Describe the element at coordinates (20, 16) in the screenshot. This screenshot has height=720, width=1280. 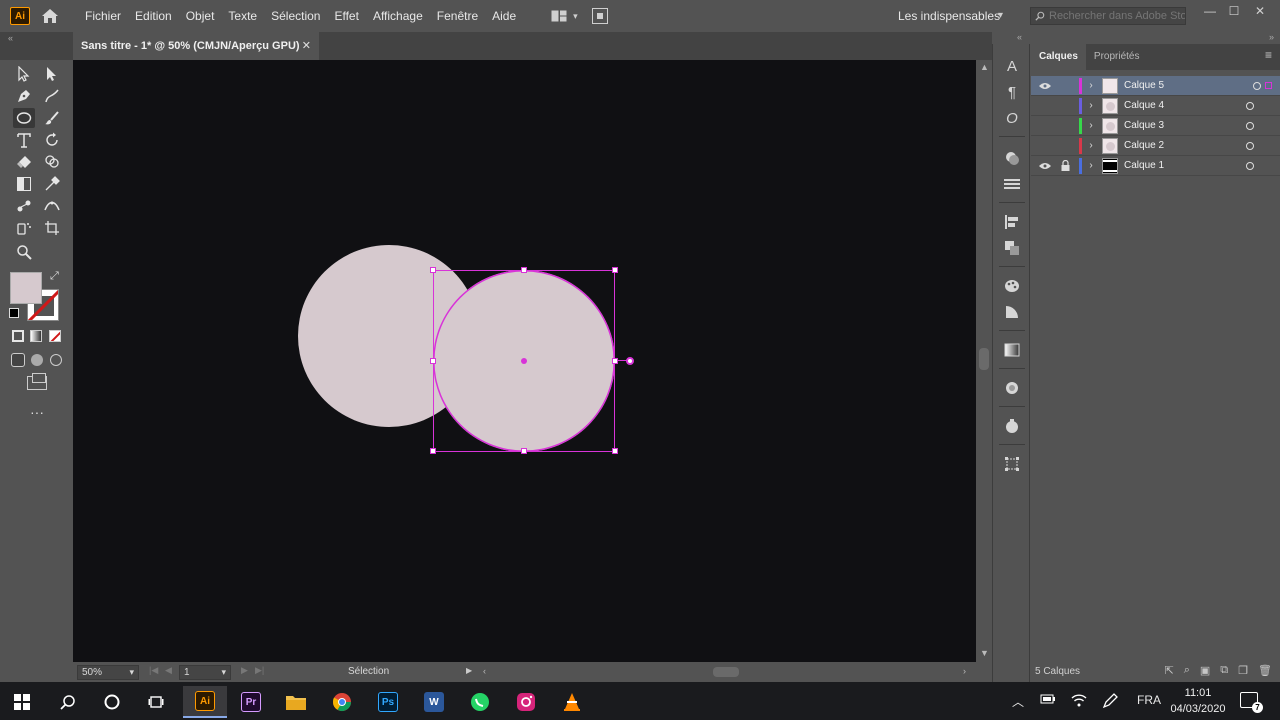
I see `illustrator-logo: Ai` at that location.